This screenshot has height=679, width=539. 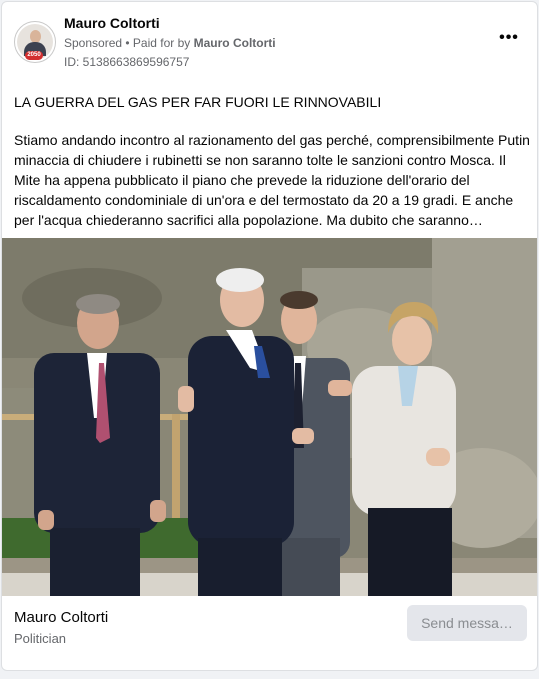 What do you see at coordinates (61, 617) in the screenshot?
I see `page-name: Mauro Coltorti` at bounding box center [61, 617].